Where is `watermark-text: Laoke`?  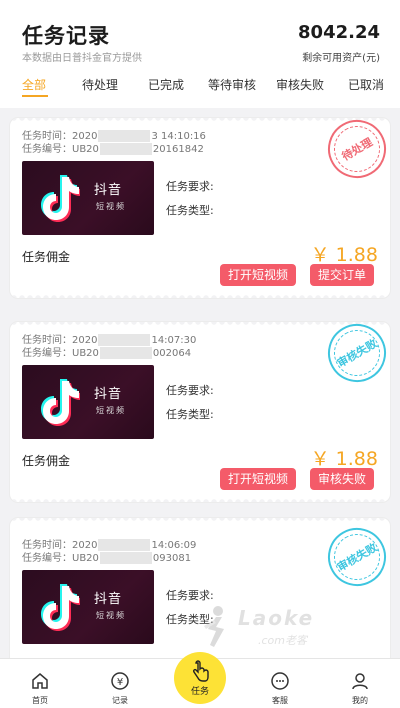 watermark-text: Laoke is located at coordinates (276, 618).